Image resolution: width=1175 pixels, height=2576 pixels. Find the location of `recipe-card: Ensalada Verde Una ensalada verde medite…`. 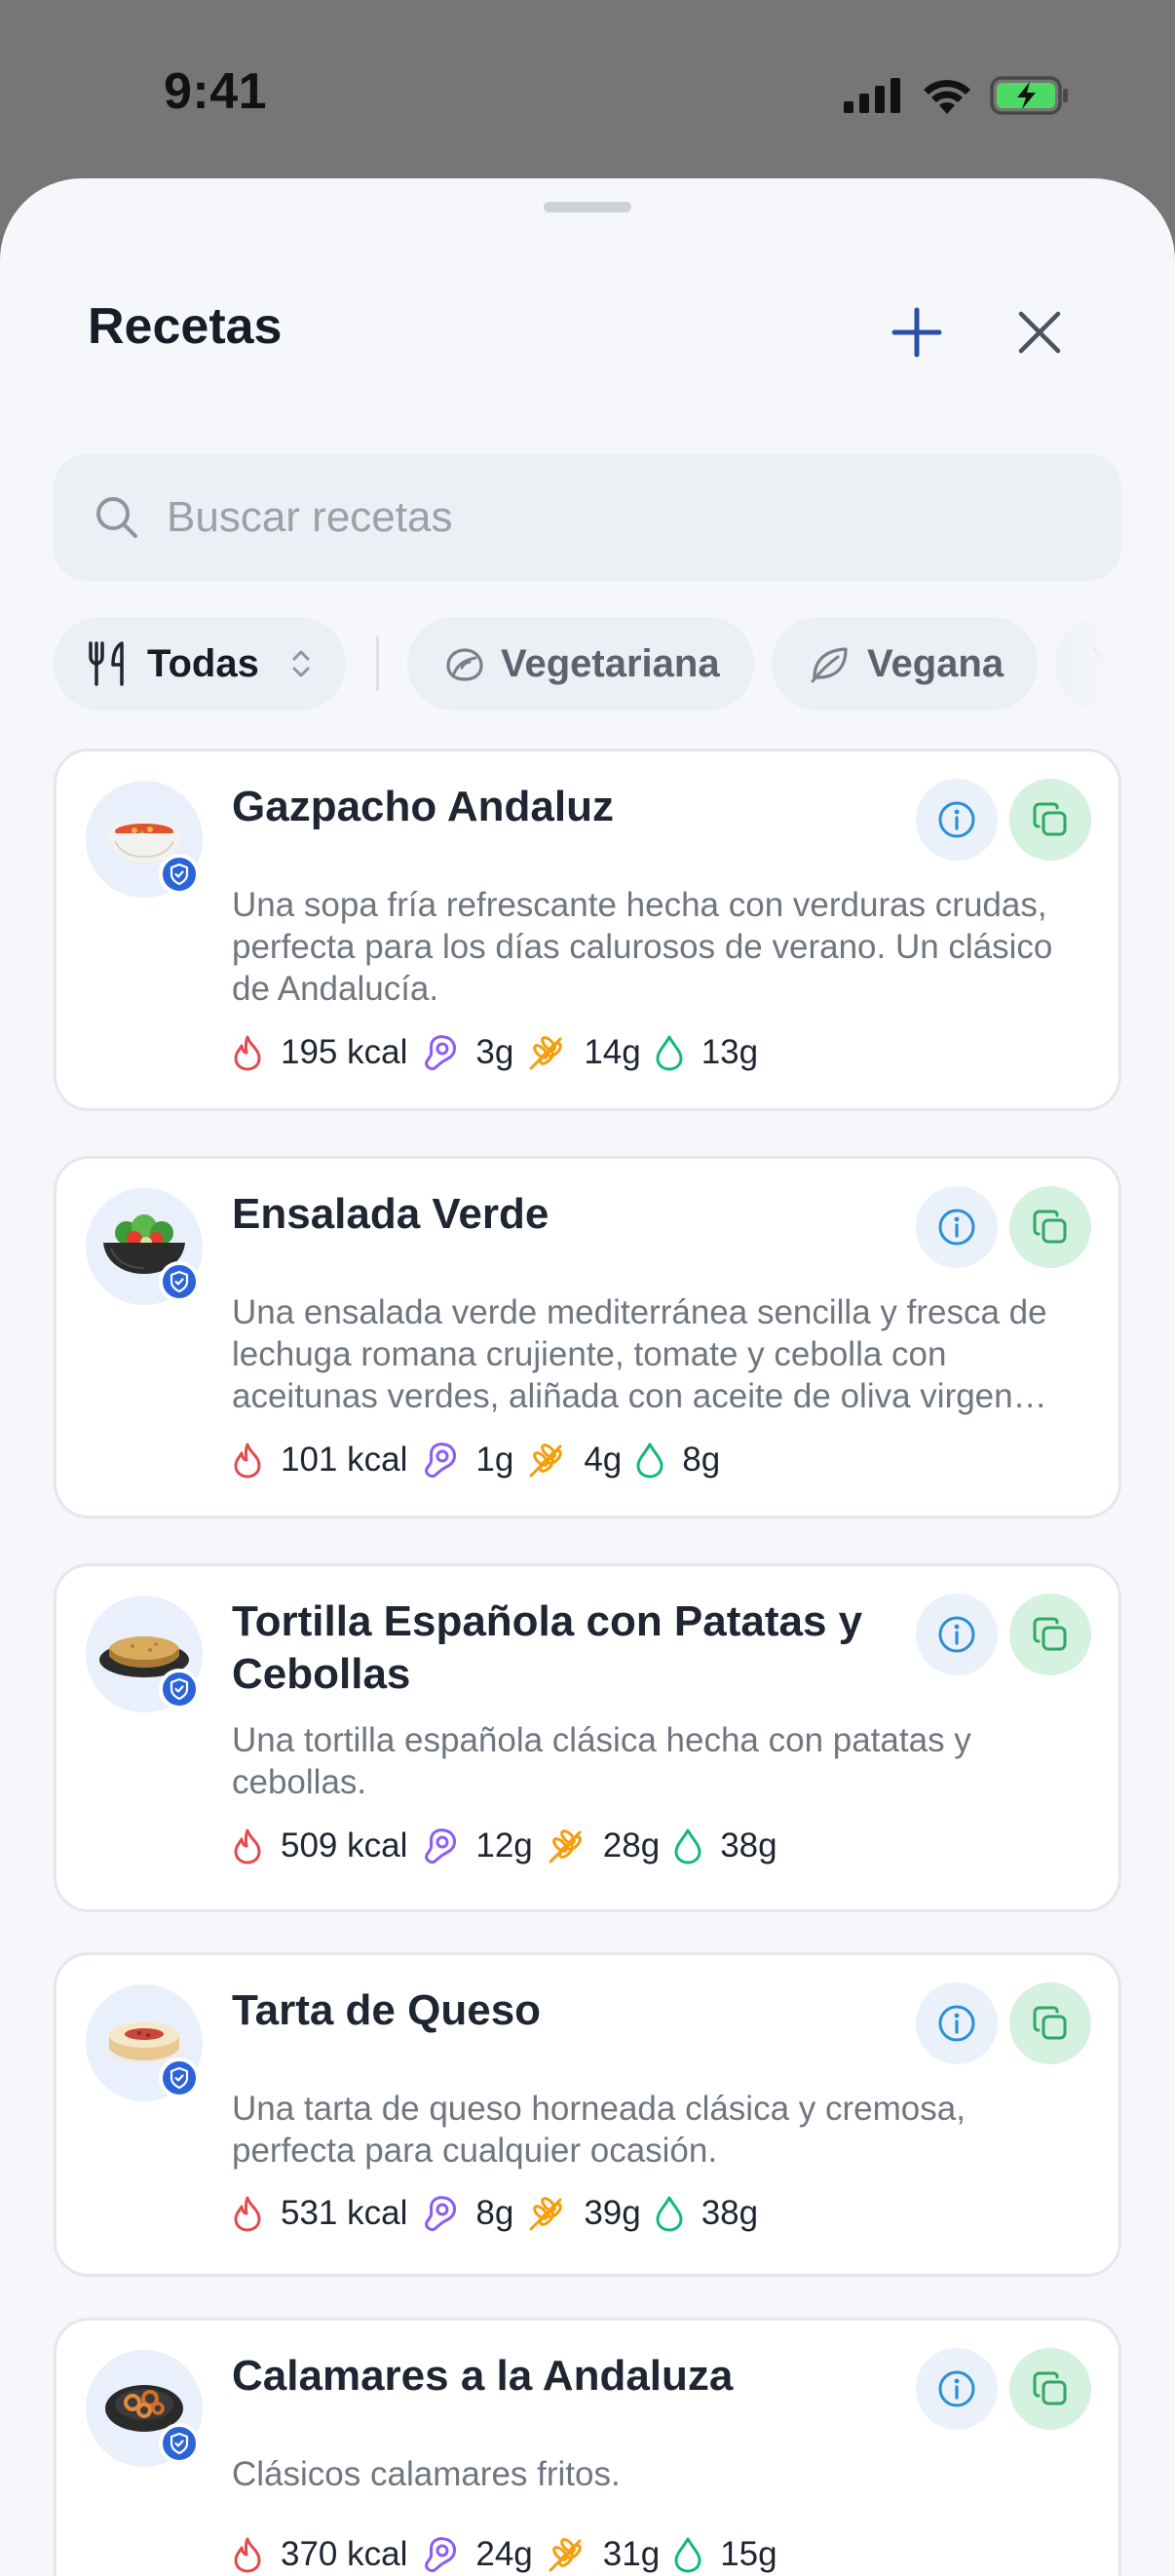

recipe-card: Ensalada Verde Una ensalada verde medite… is located at coordinates (587, 1337).